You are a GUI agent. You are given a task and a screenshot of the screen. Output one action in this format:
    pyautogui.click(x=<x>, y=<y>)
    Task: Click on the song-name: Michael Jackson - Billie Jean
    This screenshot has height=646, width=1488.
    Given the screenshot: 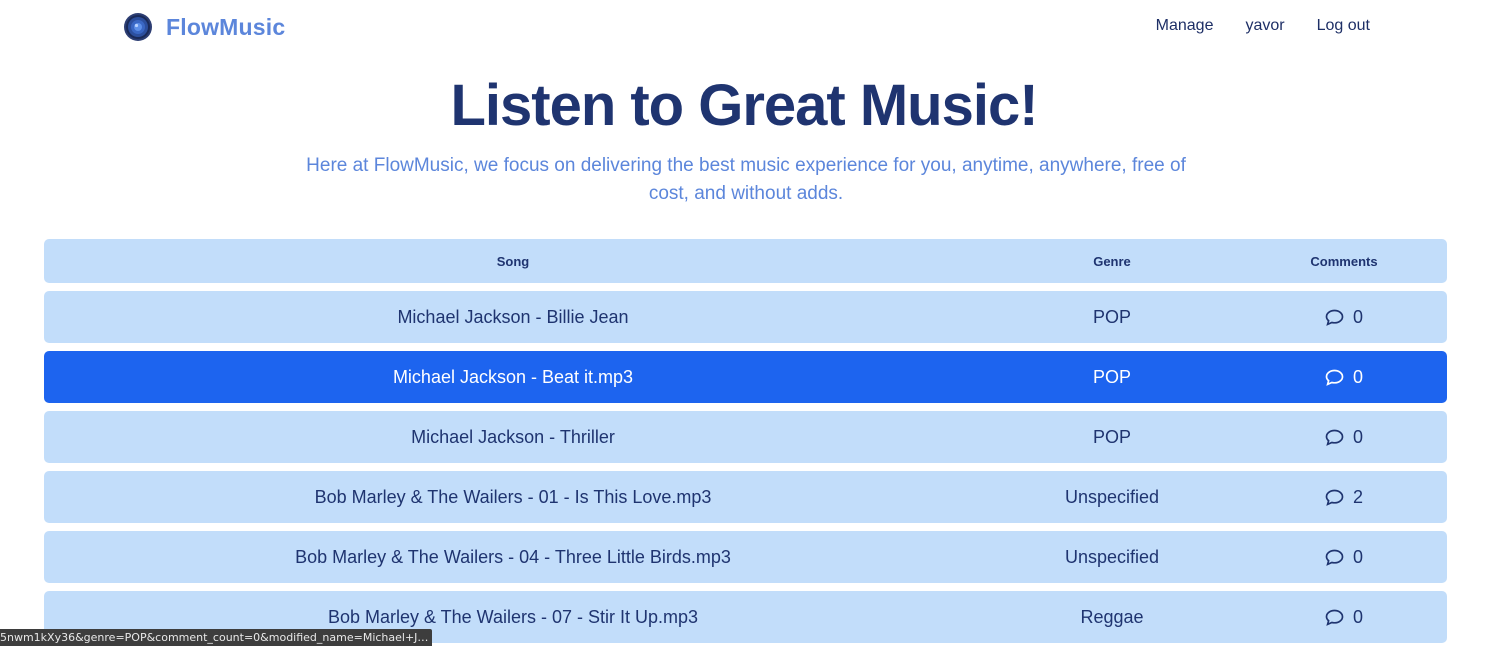 What is the action you would take?
    pyautogui.click(x=513, y=316)
    